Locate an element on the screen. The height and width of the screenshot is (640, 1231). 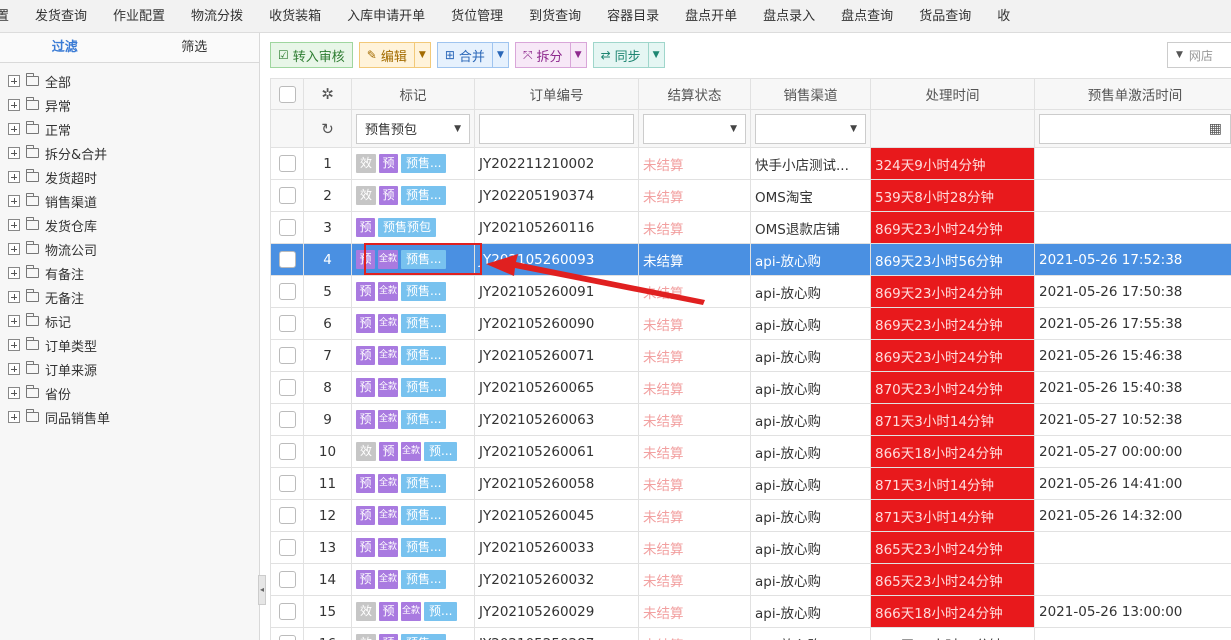
split-button: ⤧ 拆分 is located at coordinates (542, 55).